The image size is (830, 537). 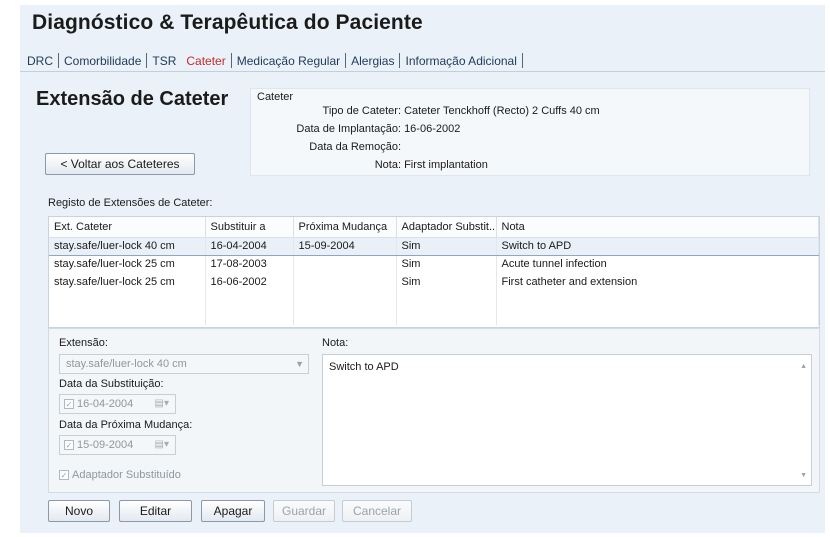 What do you see at coordinates (164, 61) in the screenshot?
I see `tab-tsr: TSR` at bounding box center [164, 61].